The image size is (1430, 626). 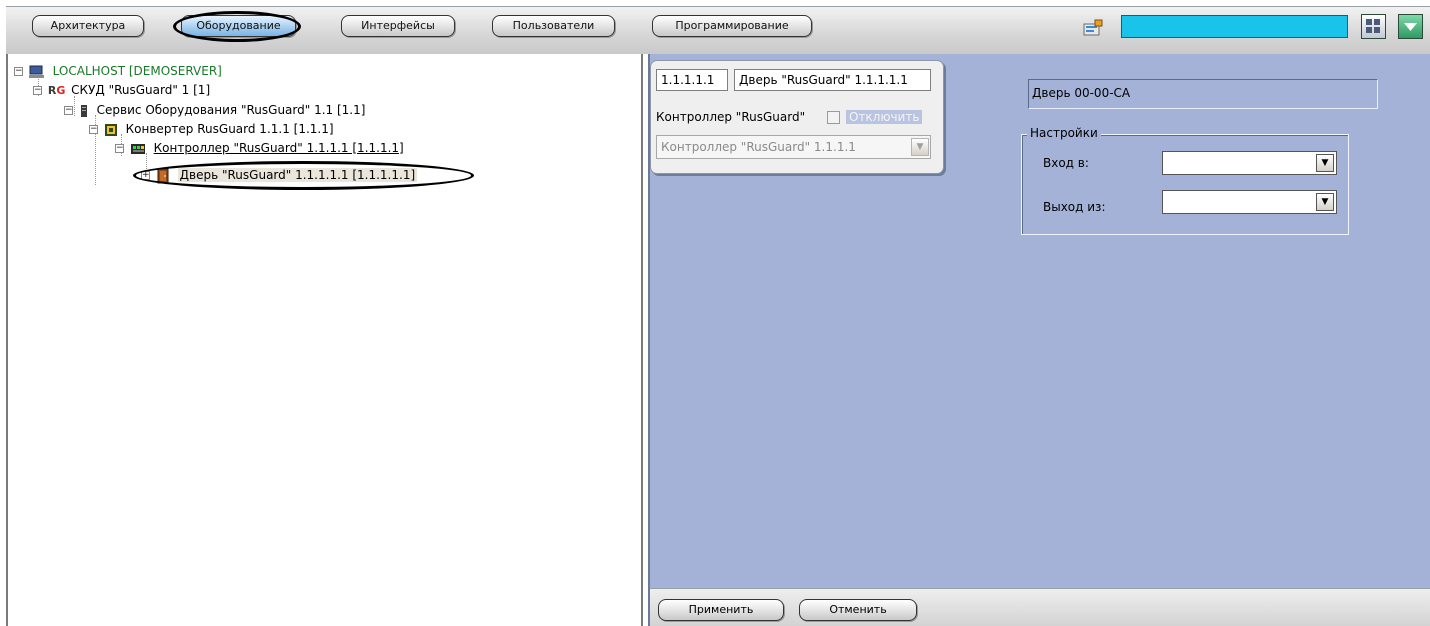 What do you see at coordinates (141, 90) in the screenshot?
I see `tree-node-label: СКУД "RusGuard" 1 [1]` at bounding box center [141, 90].